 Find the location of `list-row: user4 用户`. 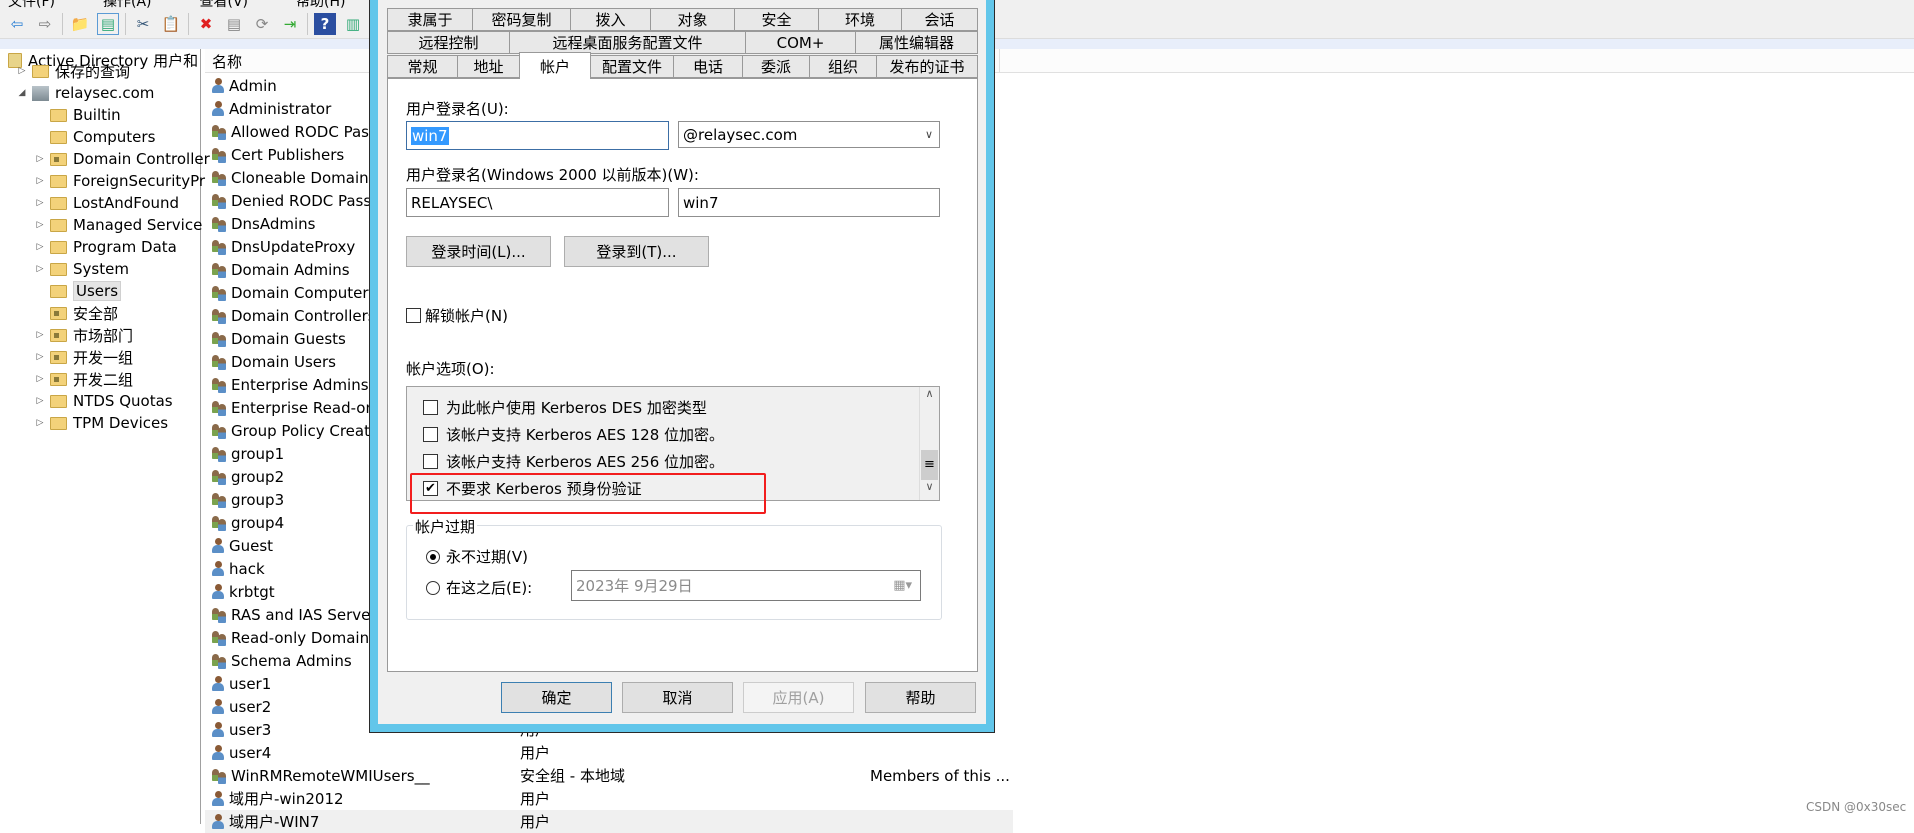

list-row: user4 用户 is located at coordinates (609, 752).